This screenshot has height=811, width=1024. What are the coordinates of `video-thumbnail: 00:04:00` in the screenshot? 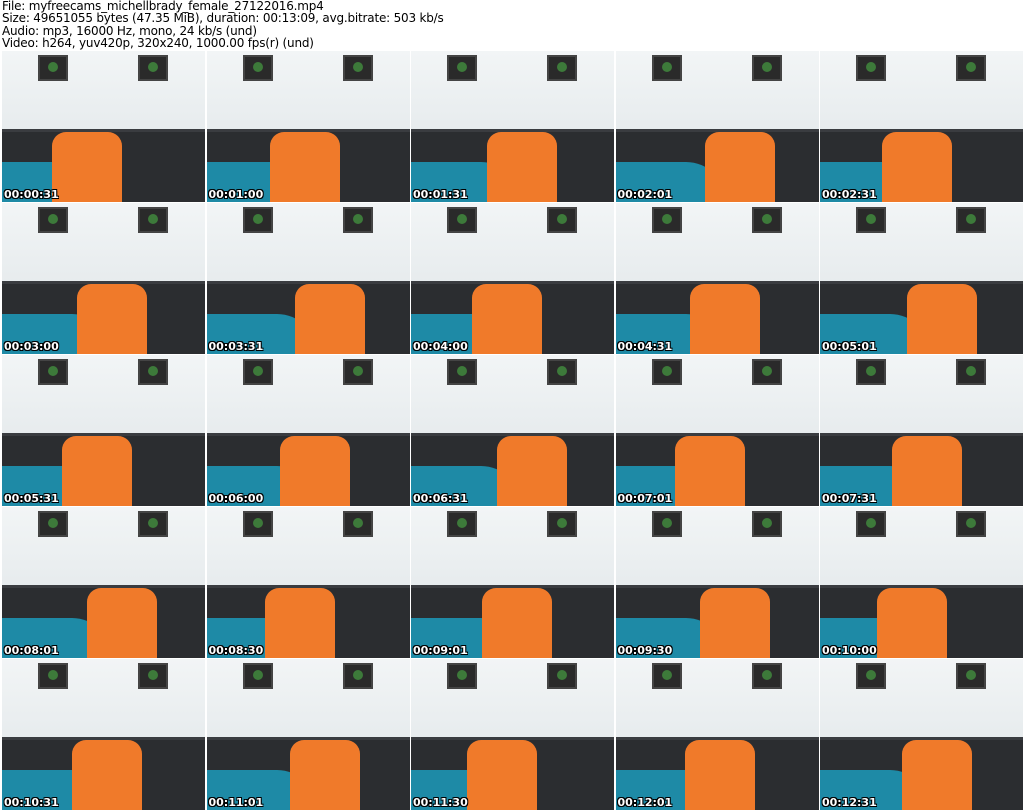 It's located at (512, 278).